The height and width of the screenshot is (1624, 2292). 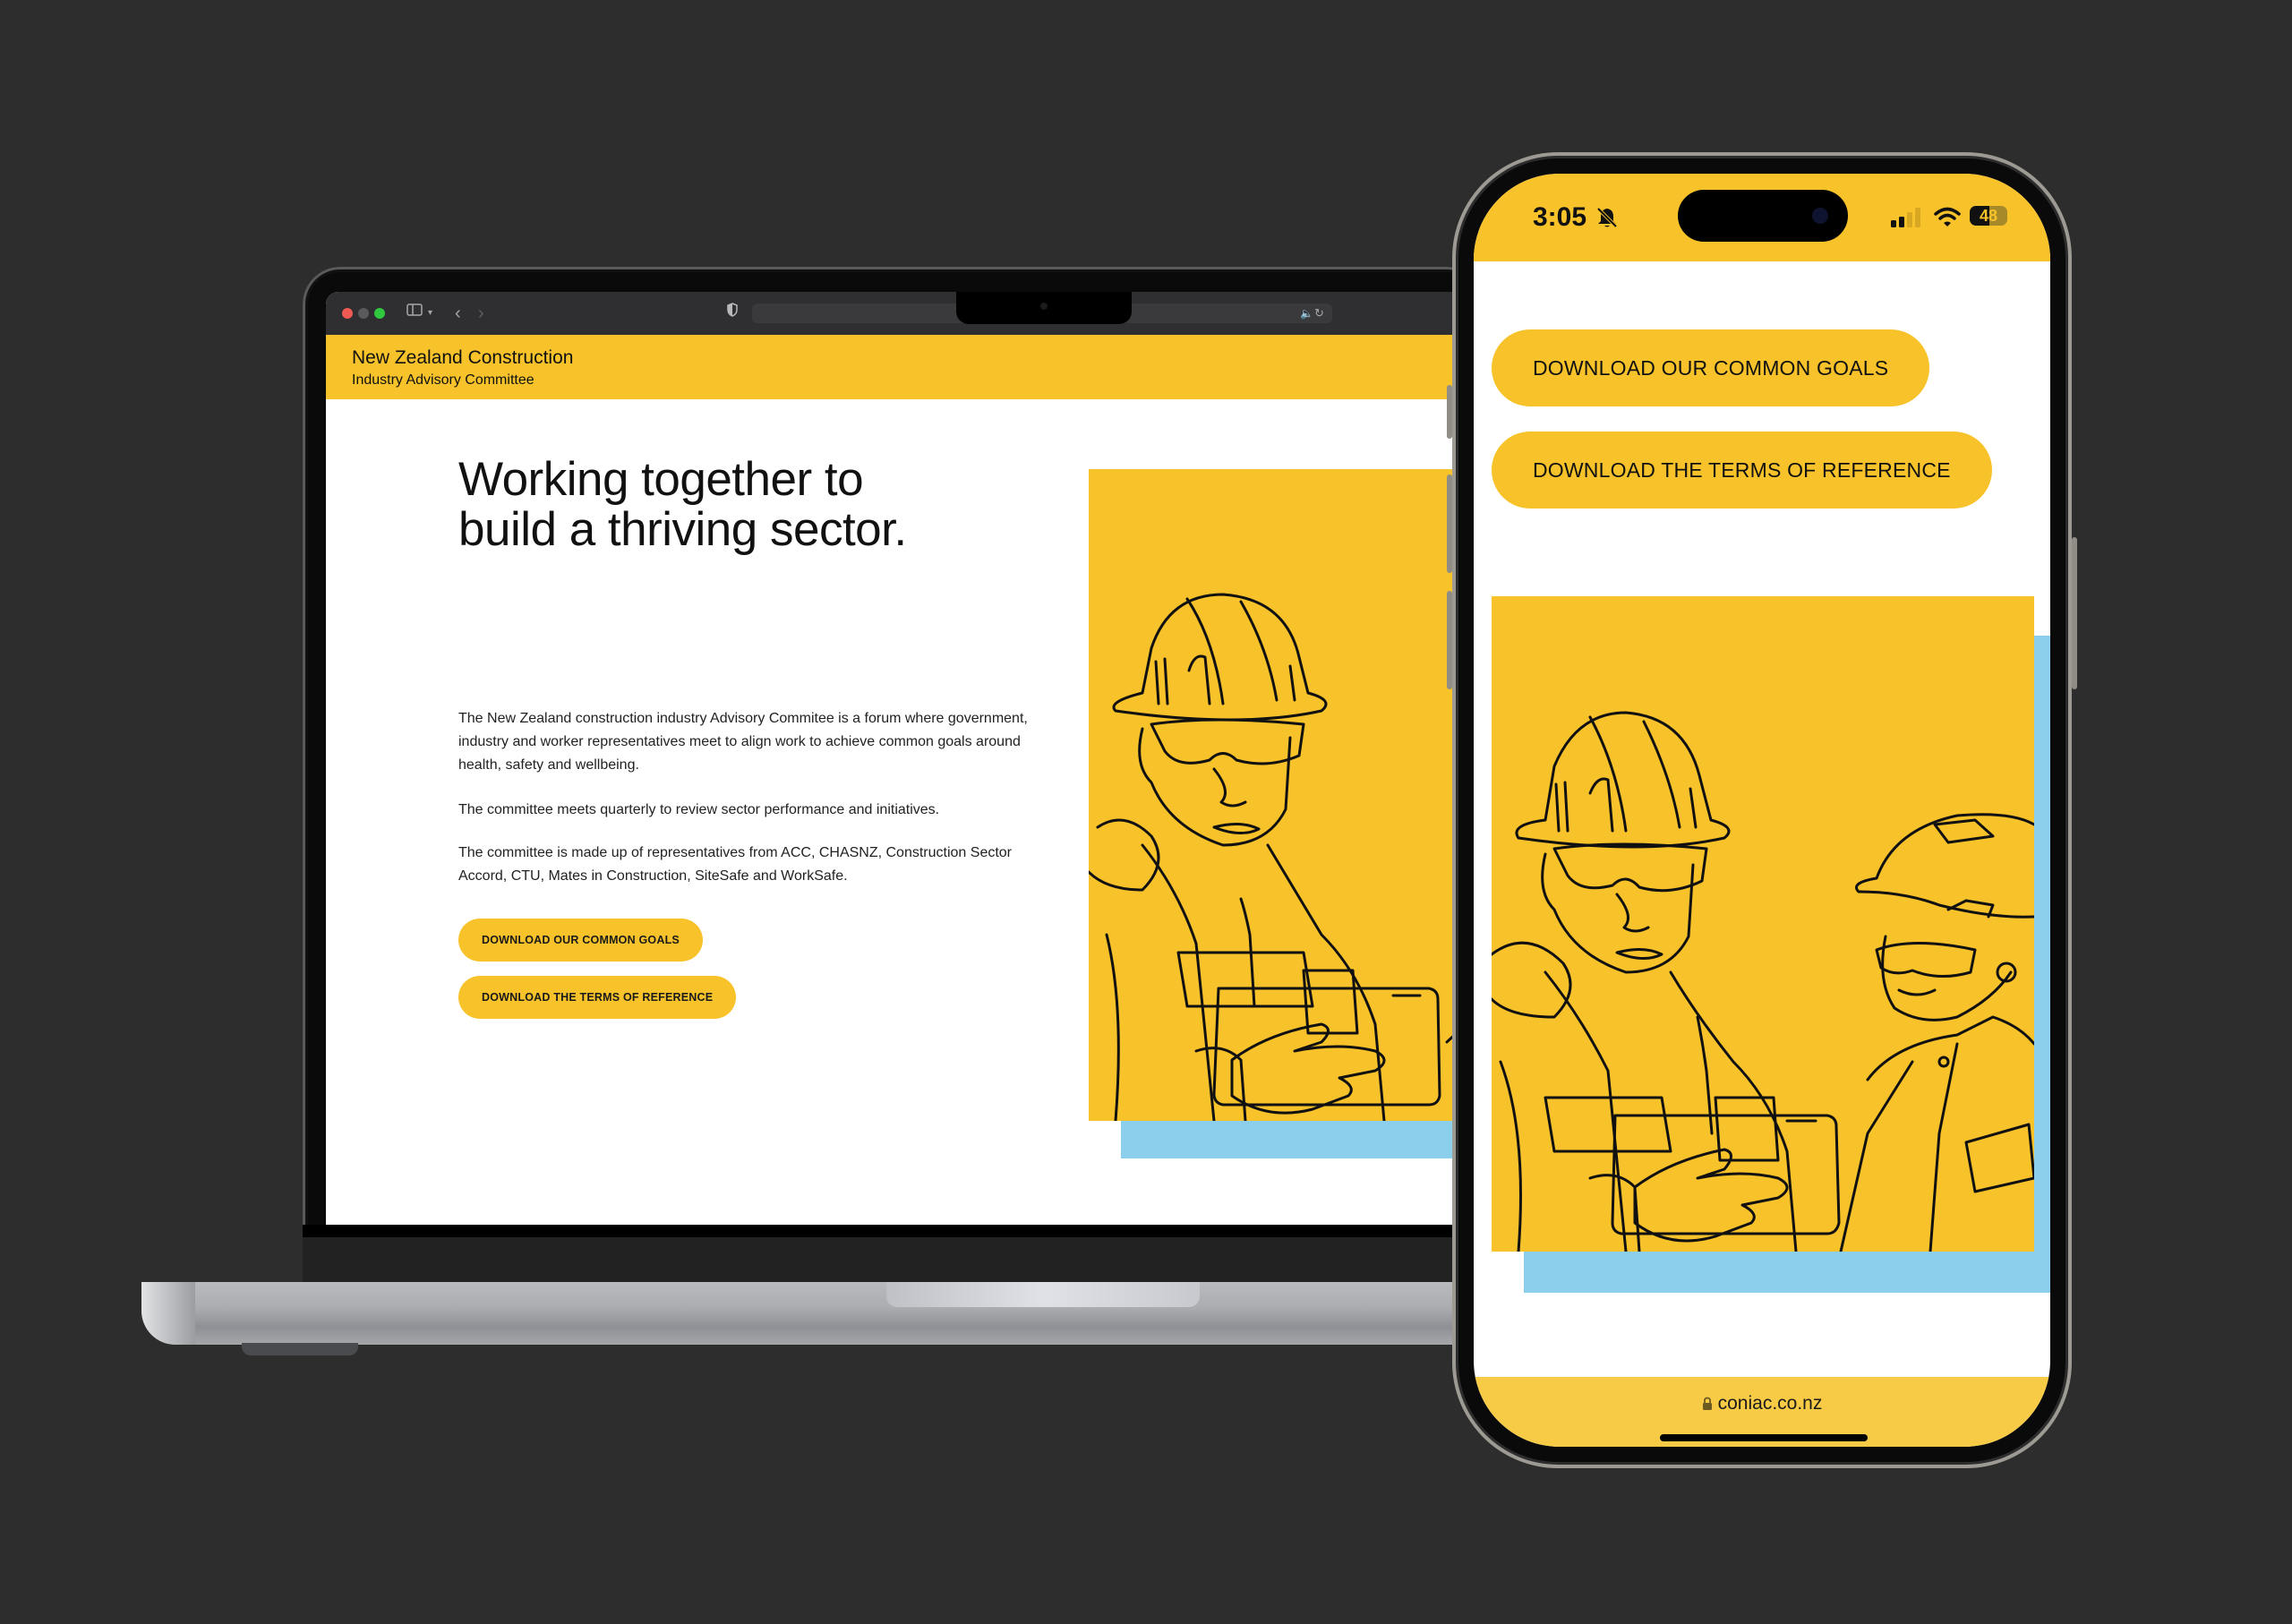 What do you see at coordinates (1607, 217) in the screenshot?
I see `silent-bell-icon` at bounding box center [1607, 217].